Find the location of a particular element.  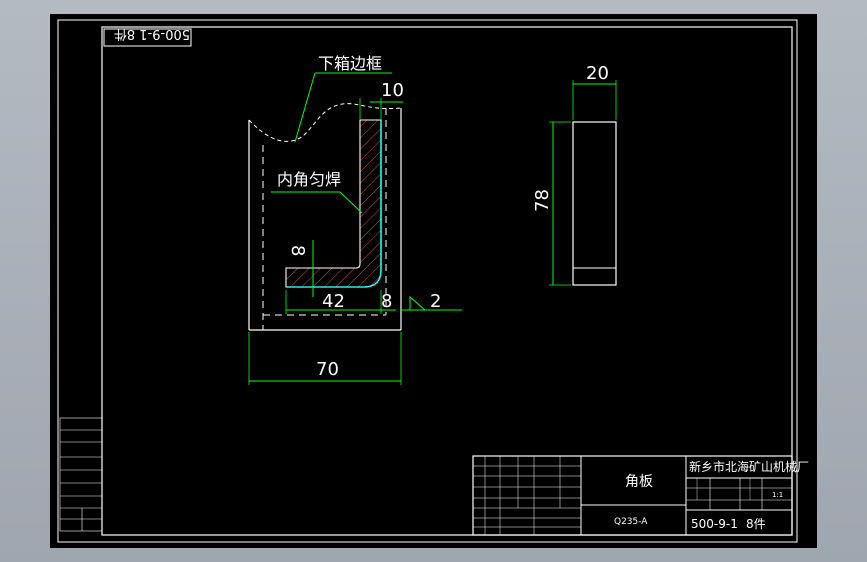

dim-42-text: 42 is located at coordinates (333, 301).